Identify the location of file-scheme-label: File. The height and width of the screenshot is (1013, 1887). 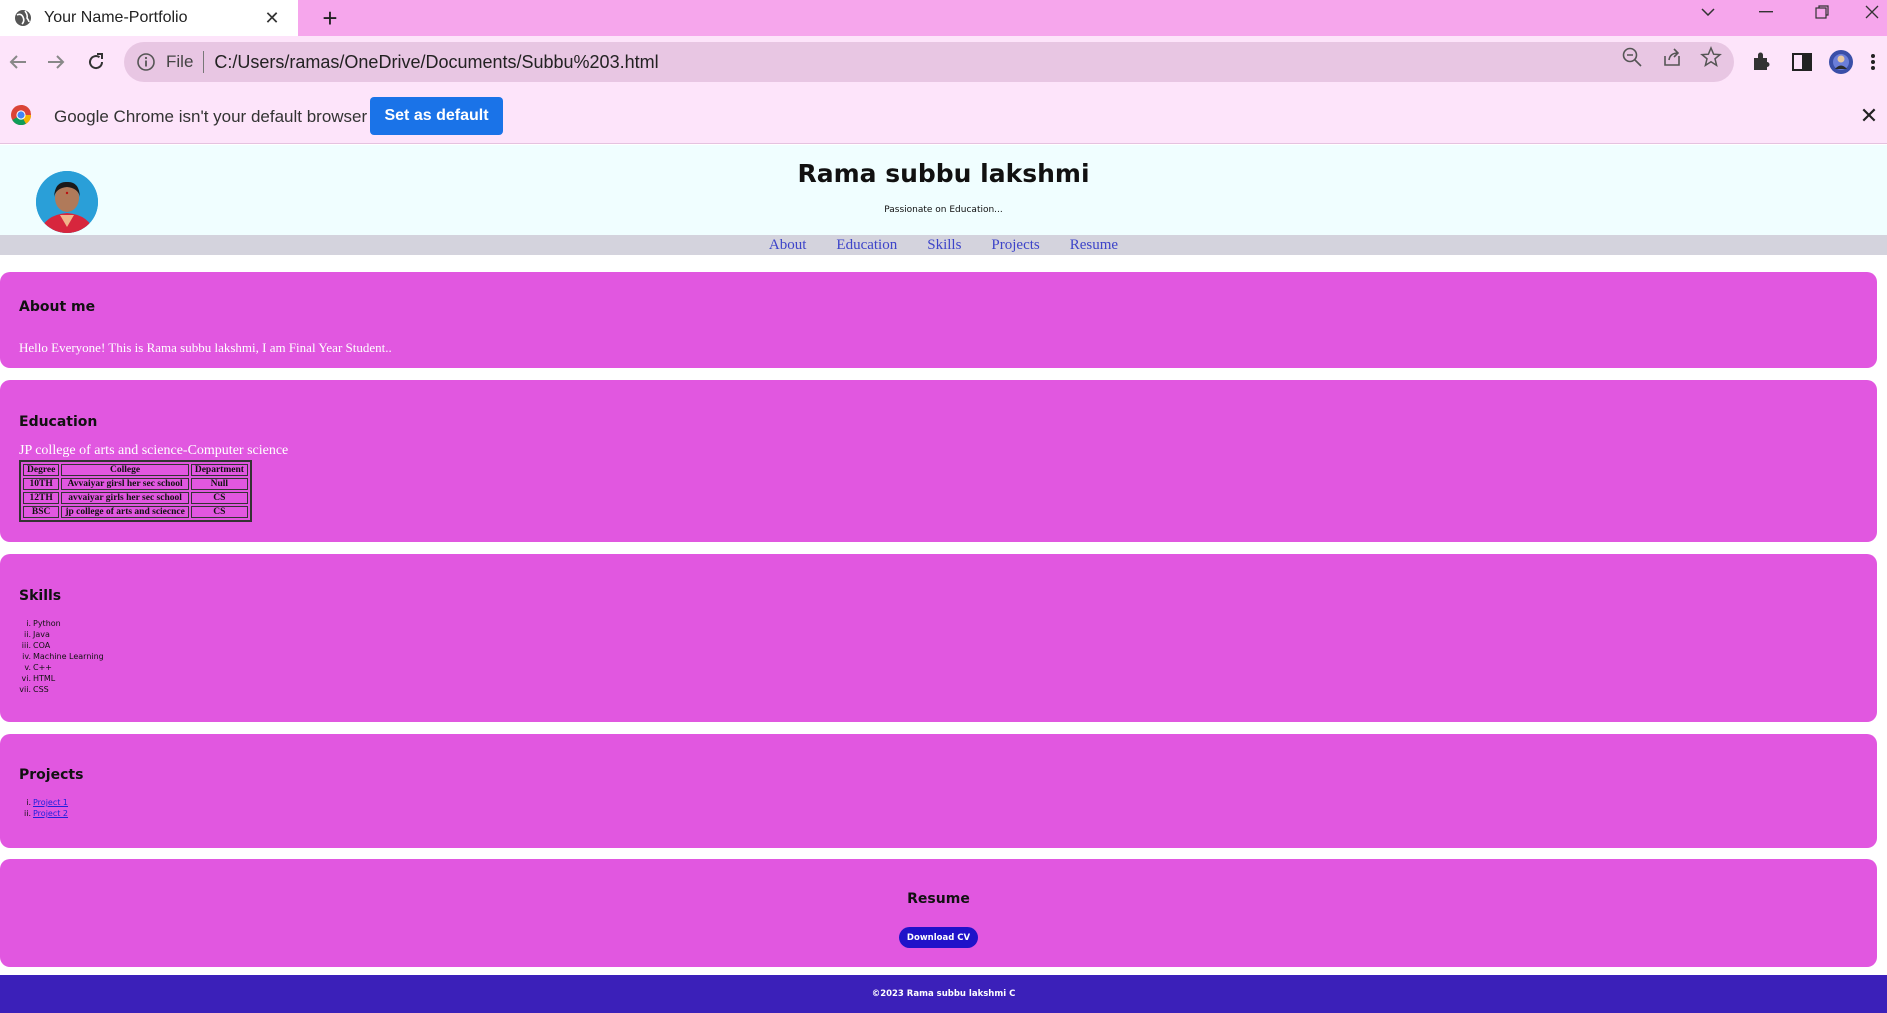
(180, 61).